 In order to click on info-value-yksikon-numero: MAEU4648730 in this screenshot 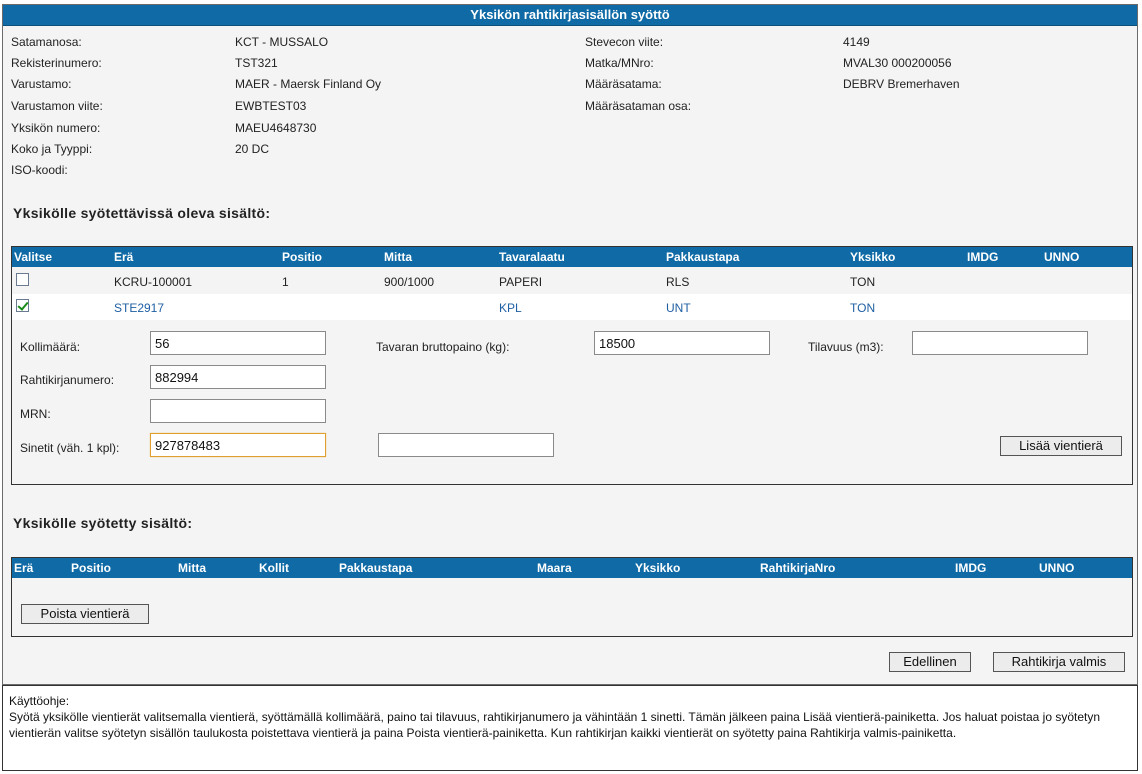, I will do `click(276, 128)`.